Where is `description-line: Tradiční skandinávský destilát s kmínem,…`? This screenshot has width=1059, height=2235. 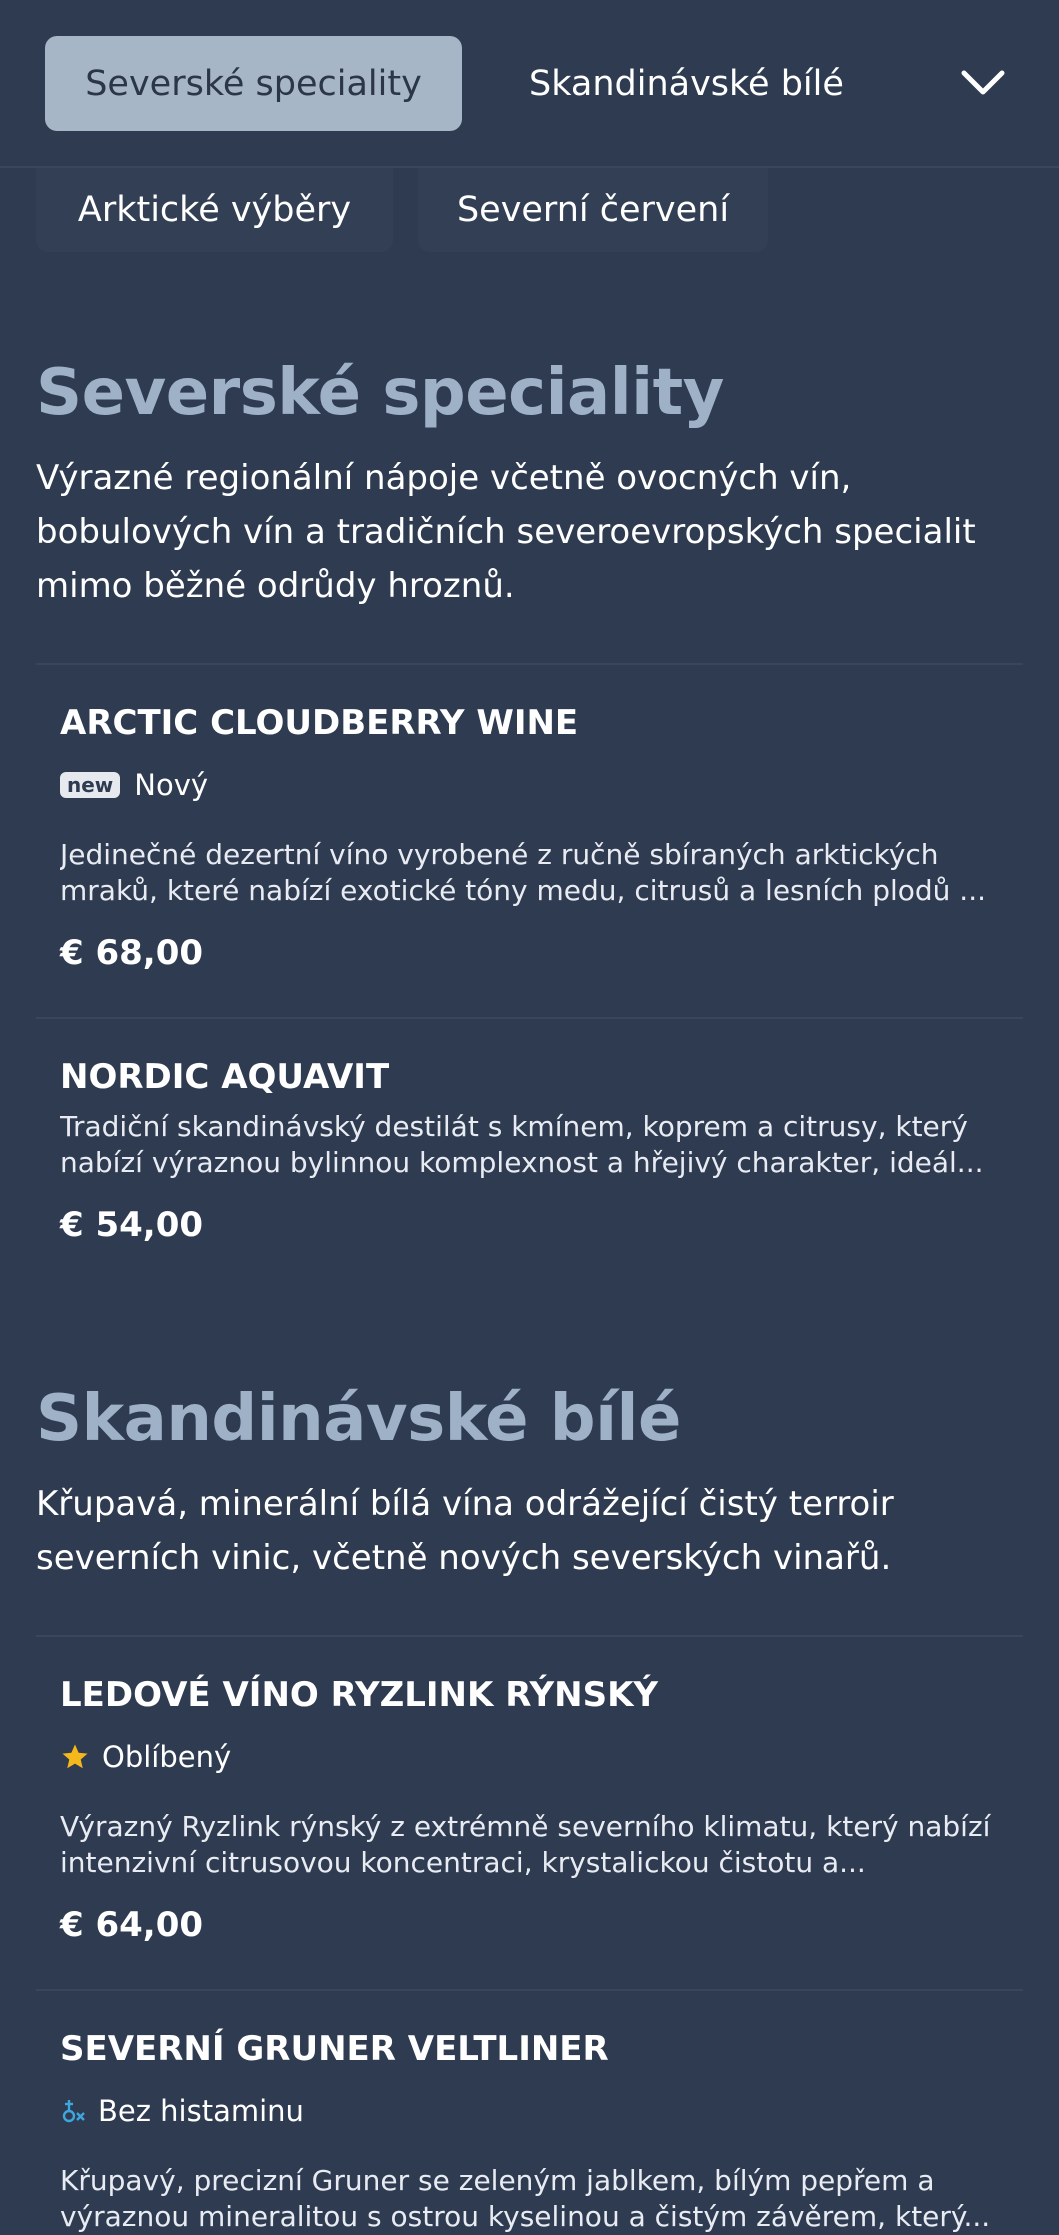 description-line: Tradiční skandinávský destilát s kmínem,… is located at coordinates (514, 1126).